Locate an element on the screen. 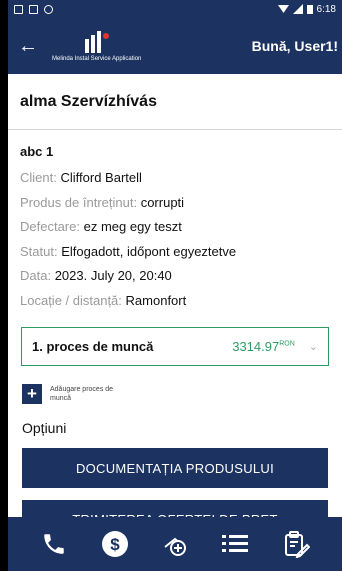 This screenshot has height=571, width=342. detail-label: Produs de întreținut: is located at coordinates (79, 202).